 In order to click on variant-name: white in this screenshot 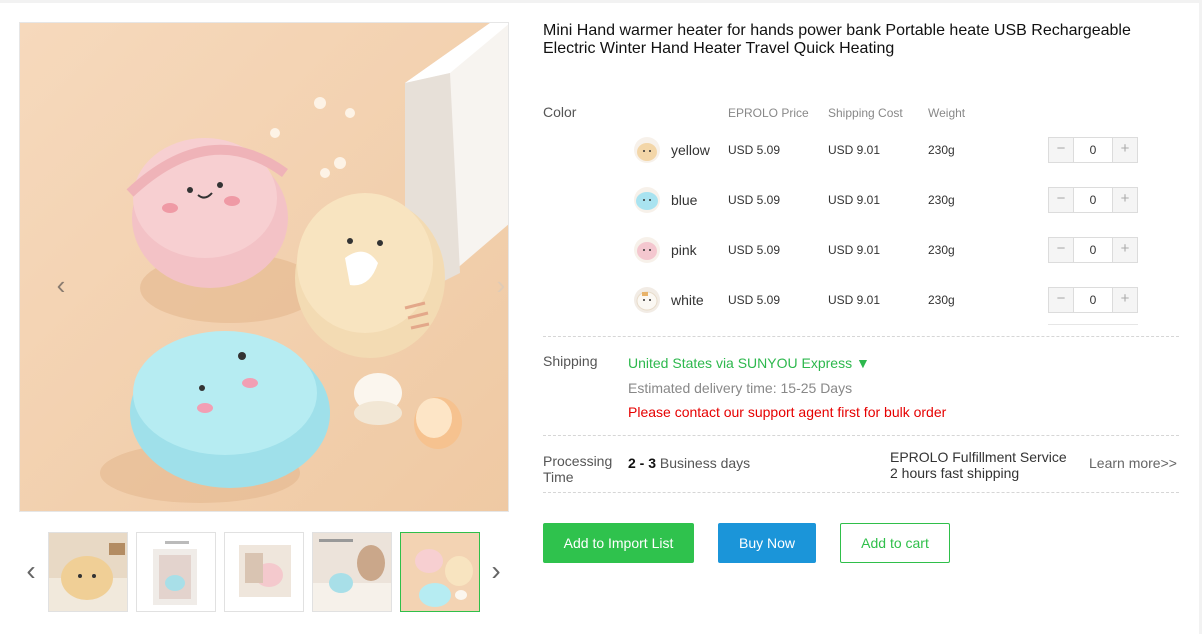, I will do `click(687, 300)`.